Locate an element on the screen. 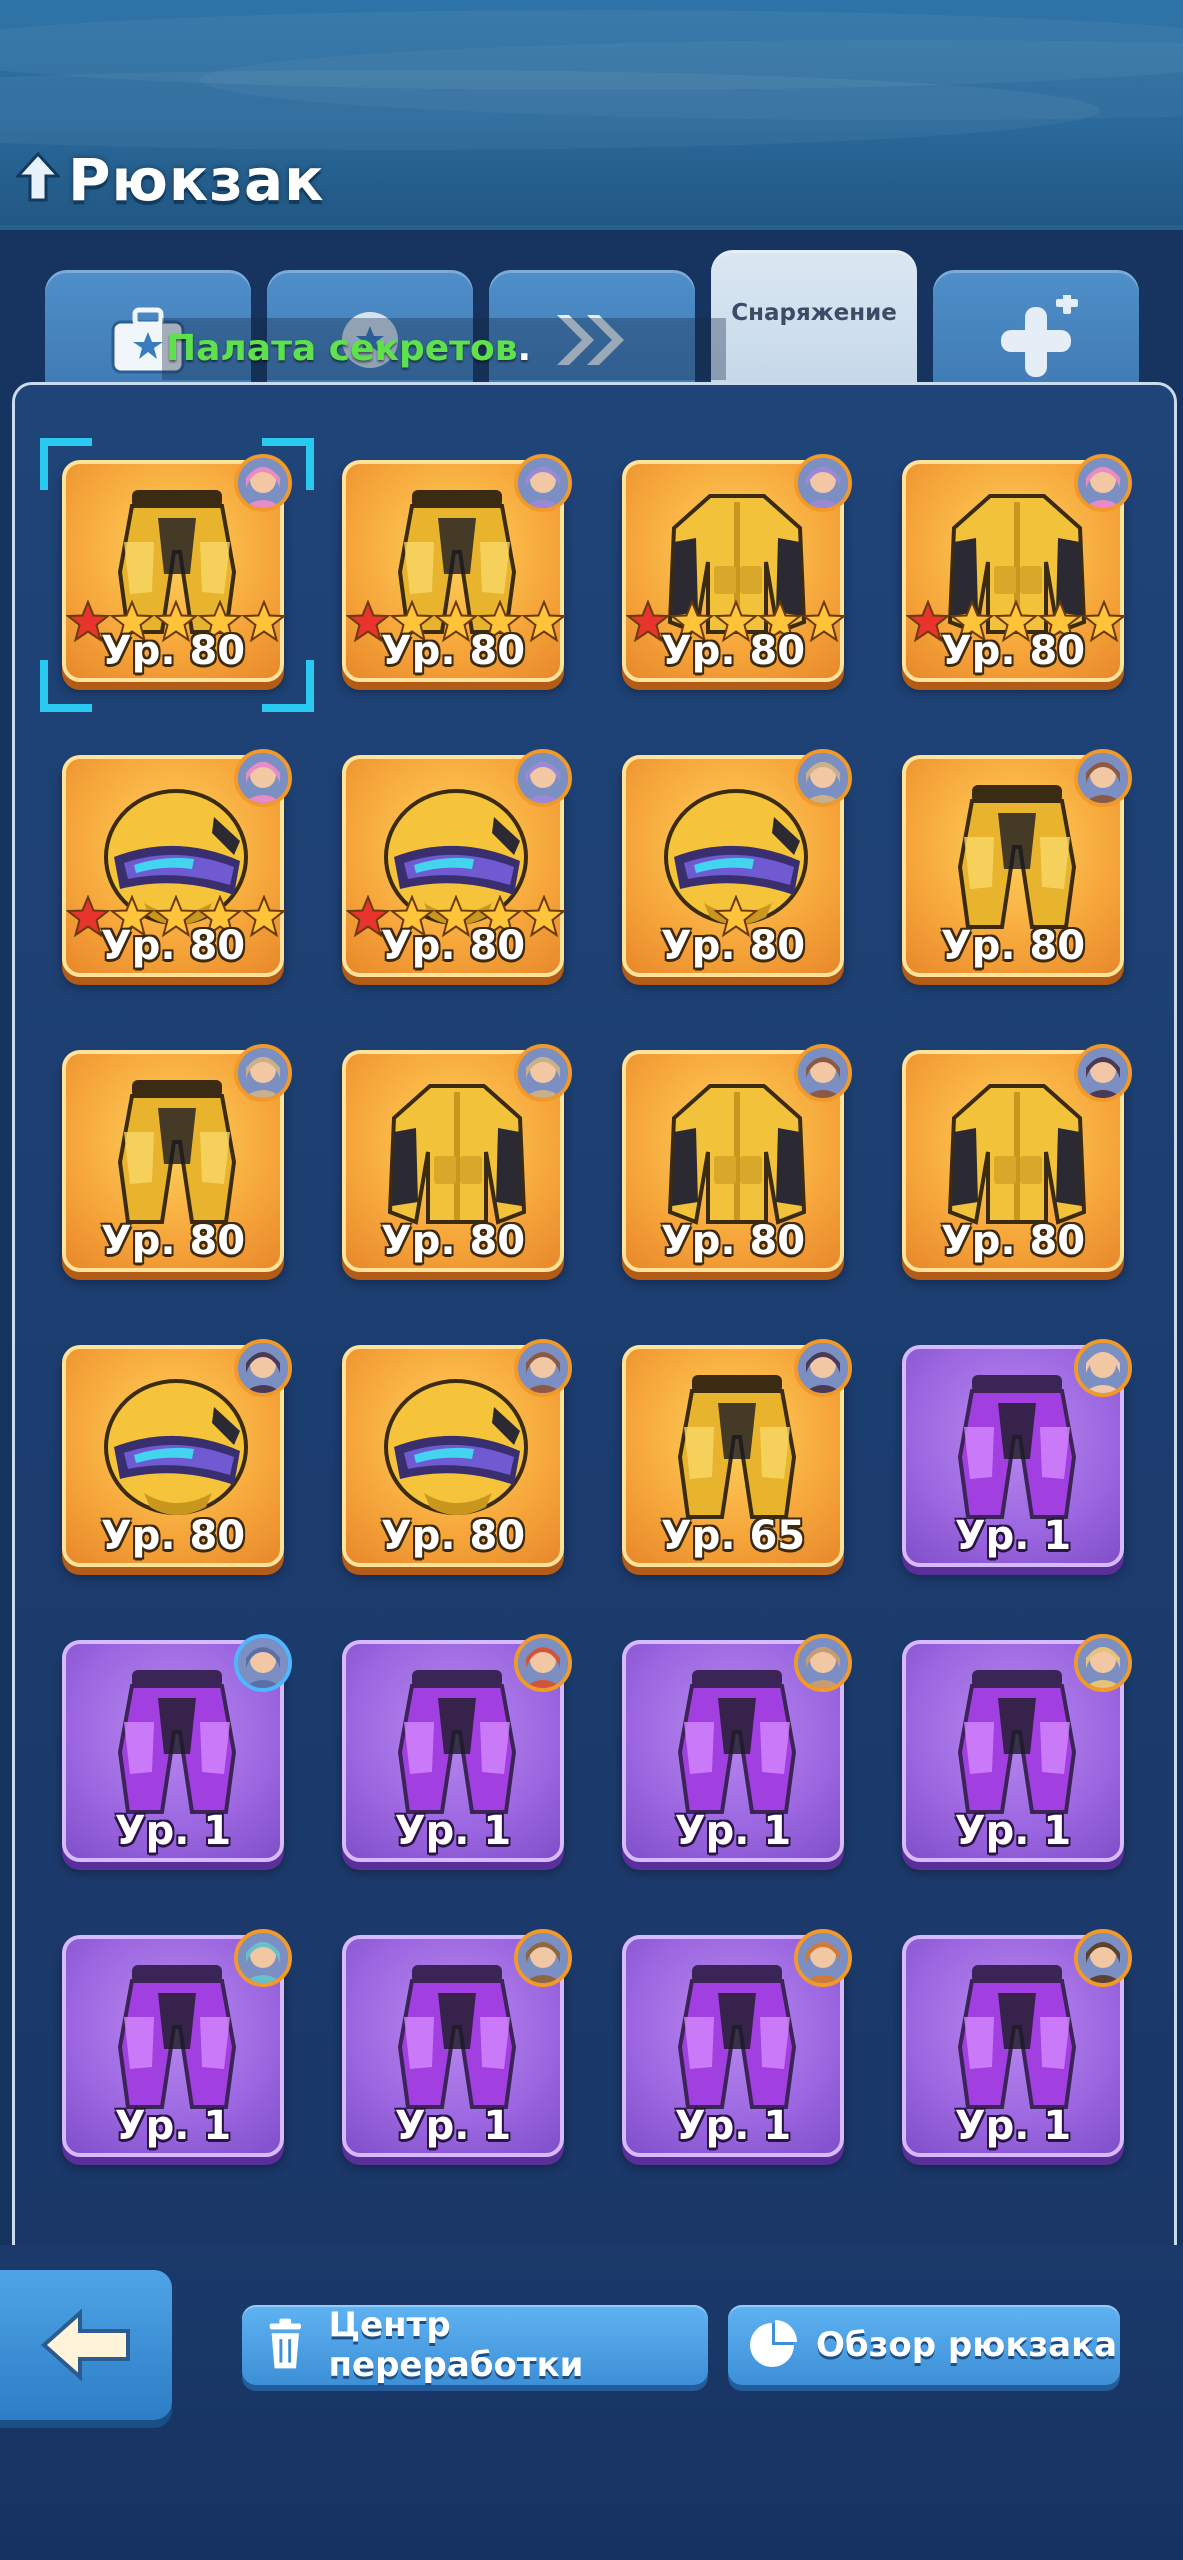 The width and height of the screenshot is (1183, 2560). bottom-bar is located at coordinates (591, 2402).